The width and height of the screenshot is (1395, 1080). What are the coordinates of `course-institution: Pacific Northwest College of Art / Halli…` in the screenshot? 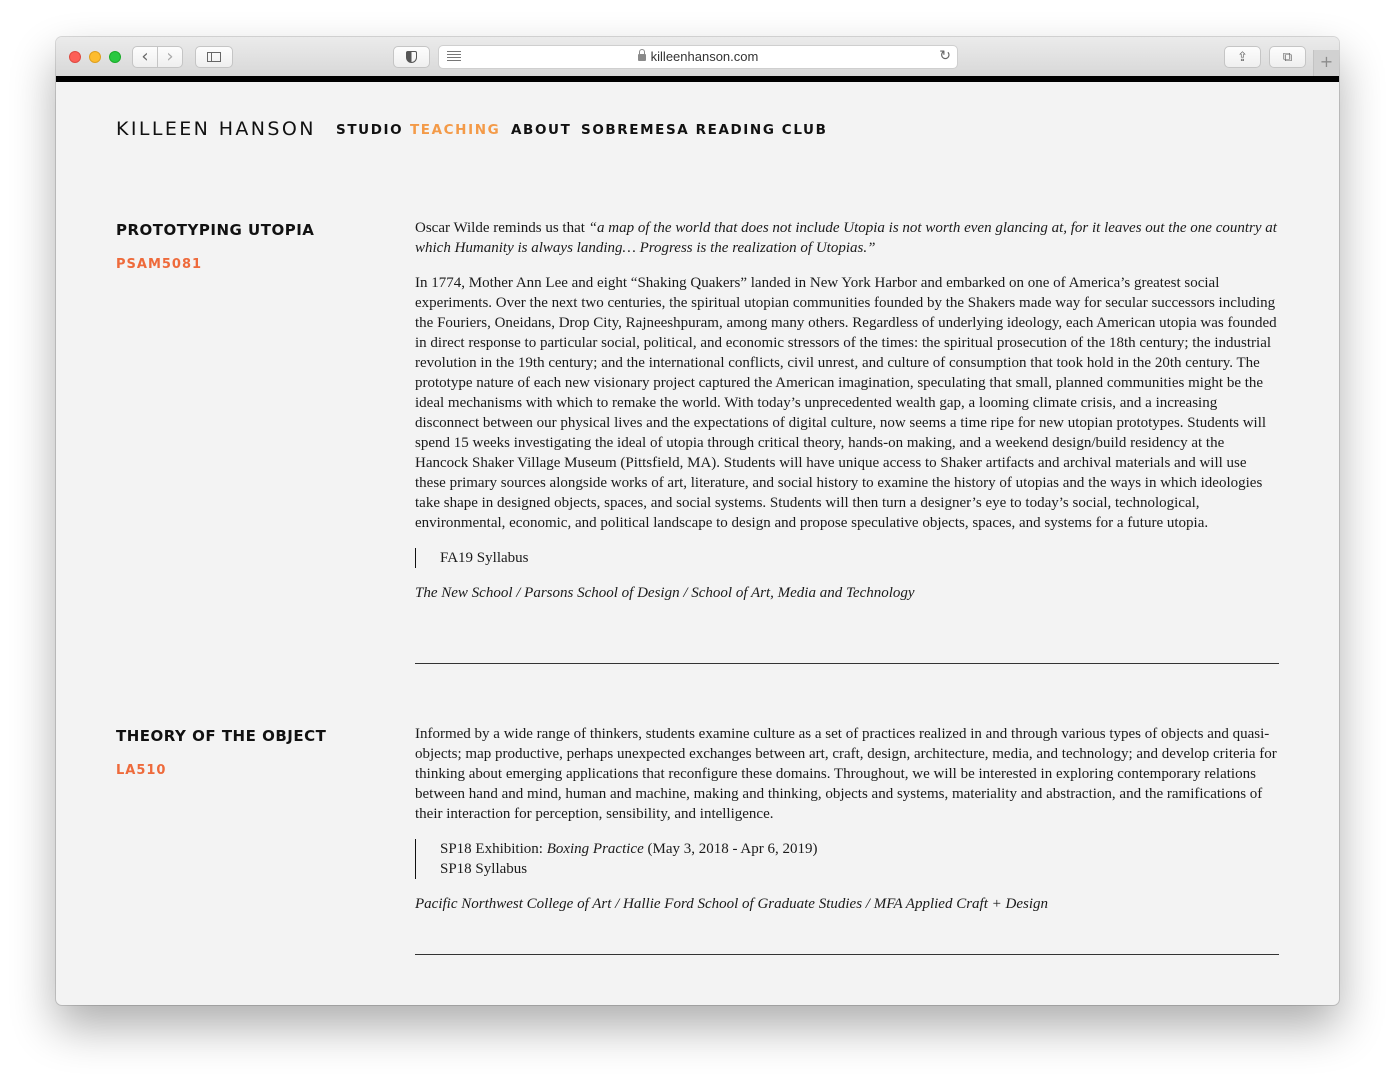 It's located at (732, 904).